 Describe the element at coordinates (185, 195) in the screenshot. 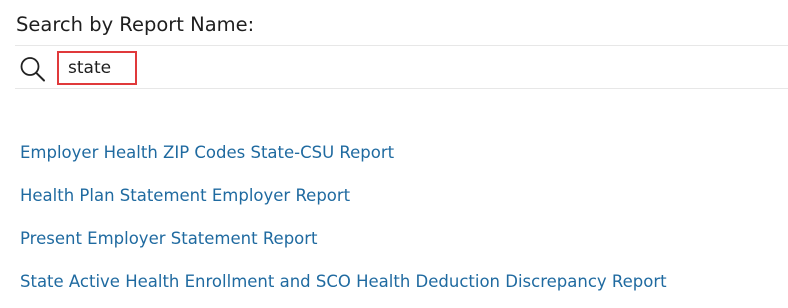

I see `report-link-health-plan-statement: Health Plan Statement Employer Report` at that location.